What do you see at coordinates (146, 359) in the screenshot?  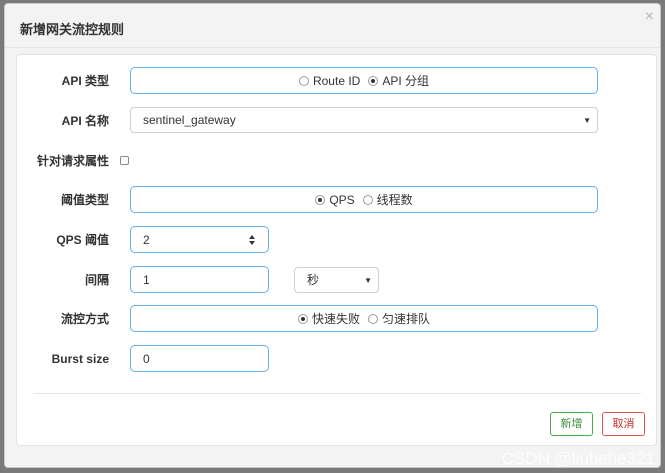 I see `burst-size-value: 0` at bounding box center [146, 359].